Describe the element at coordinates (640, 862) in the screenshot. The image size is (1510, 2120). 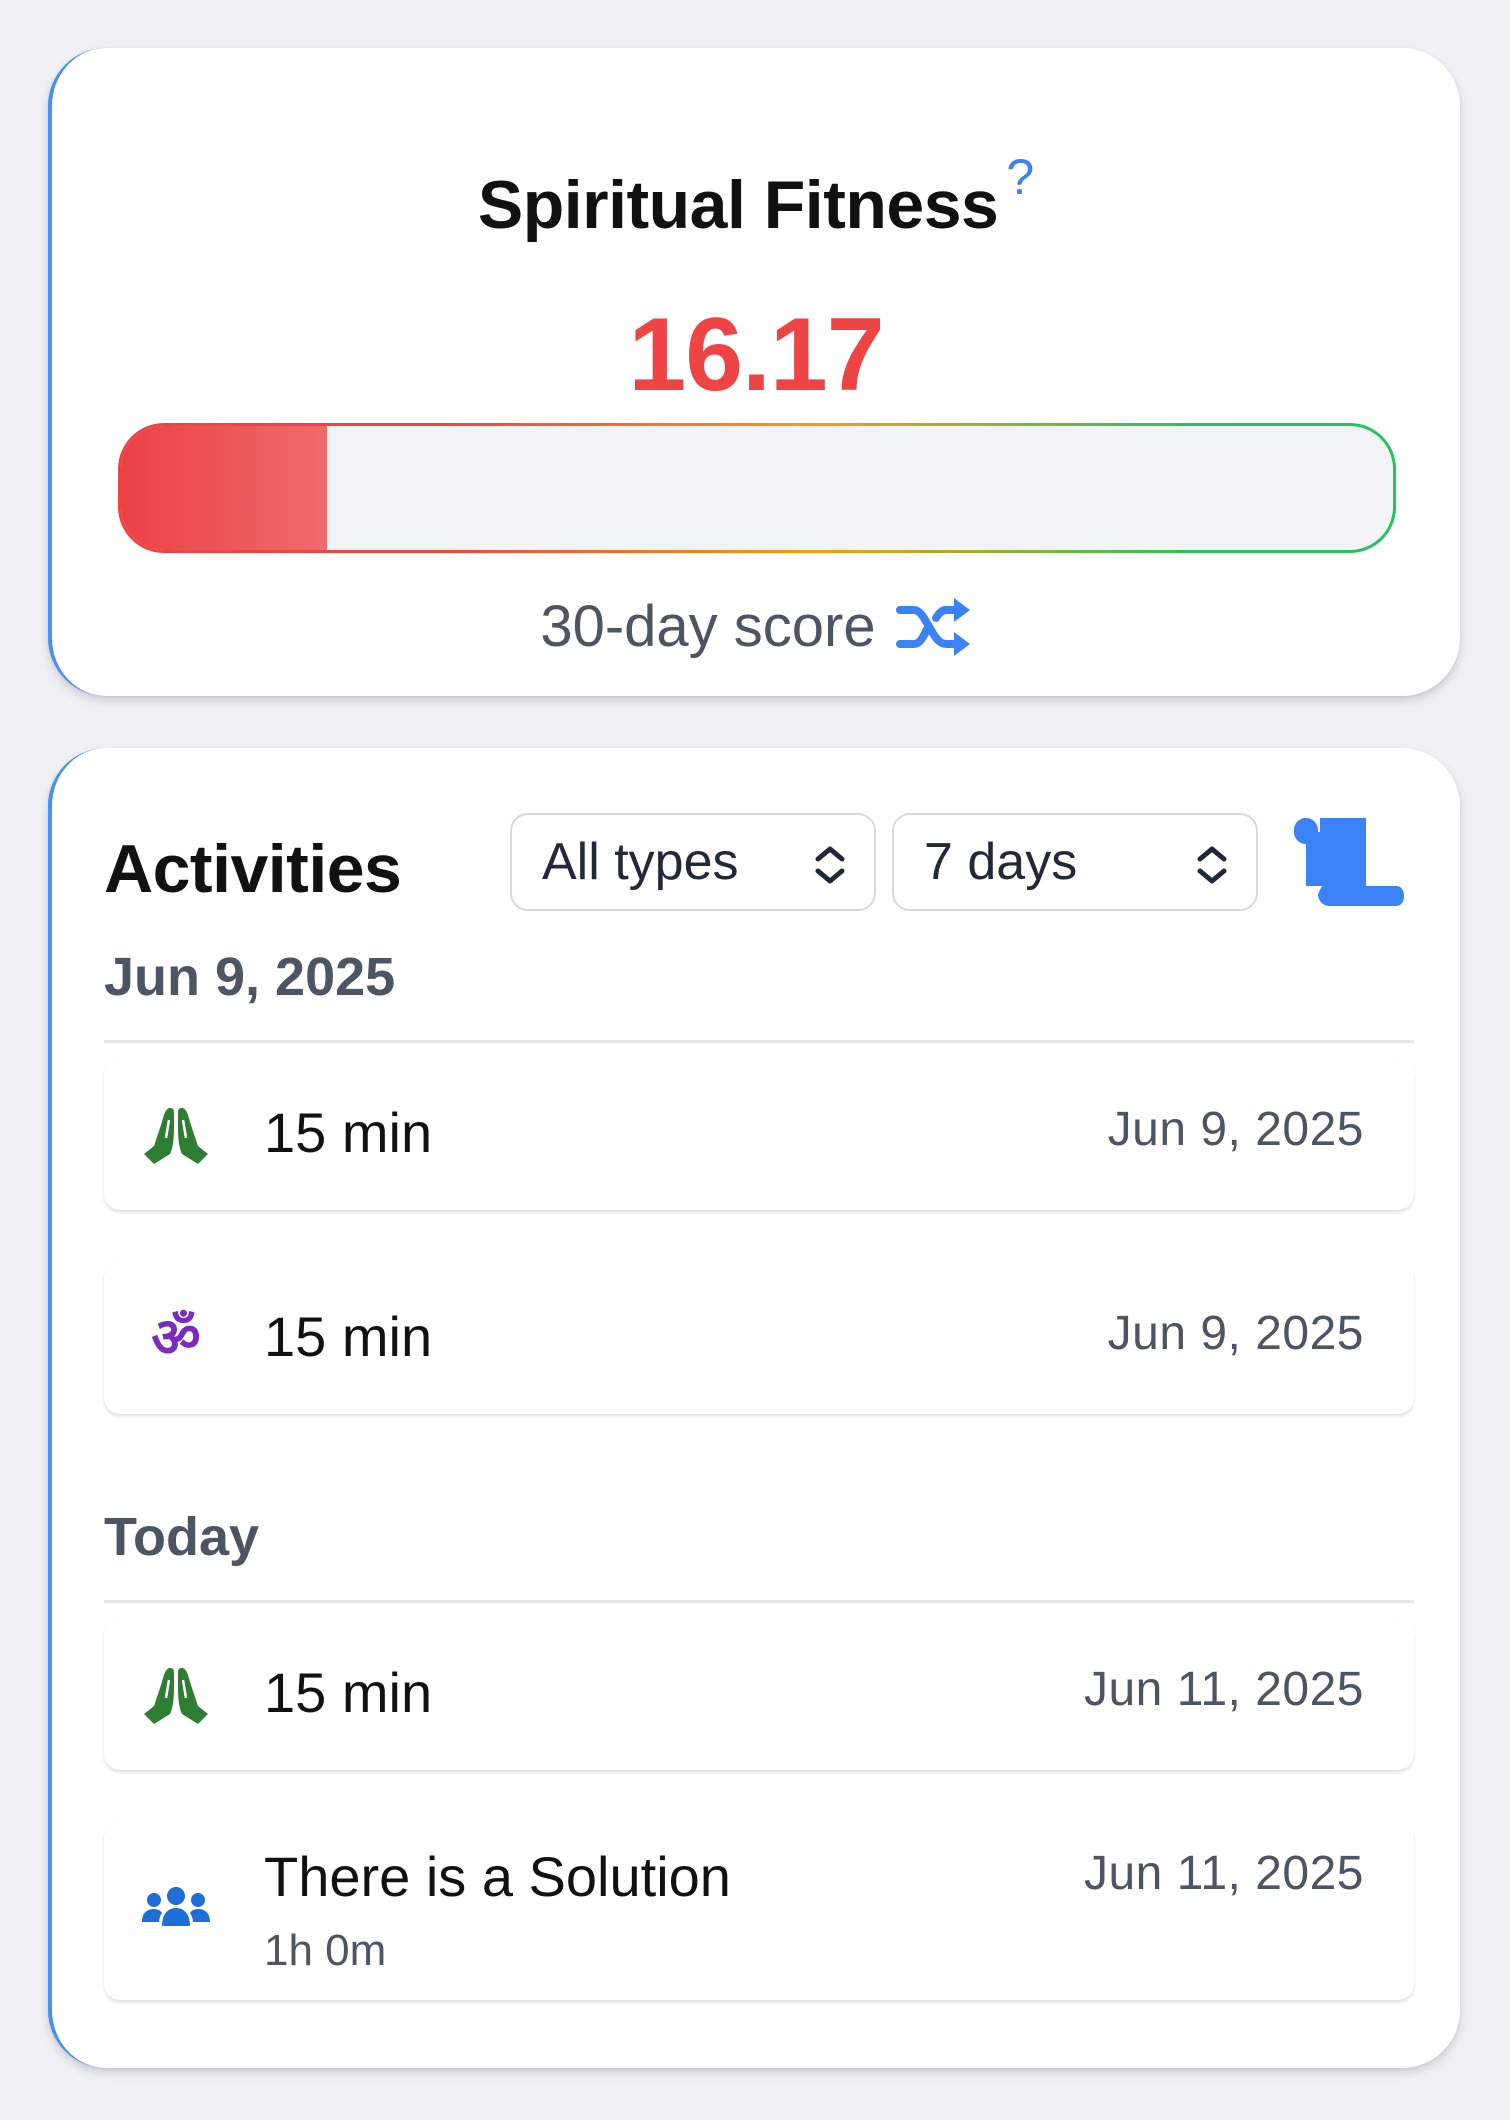
I see `activity-type-select-value: All types` at that location.